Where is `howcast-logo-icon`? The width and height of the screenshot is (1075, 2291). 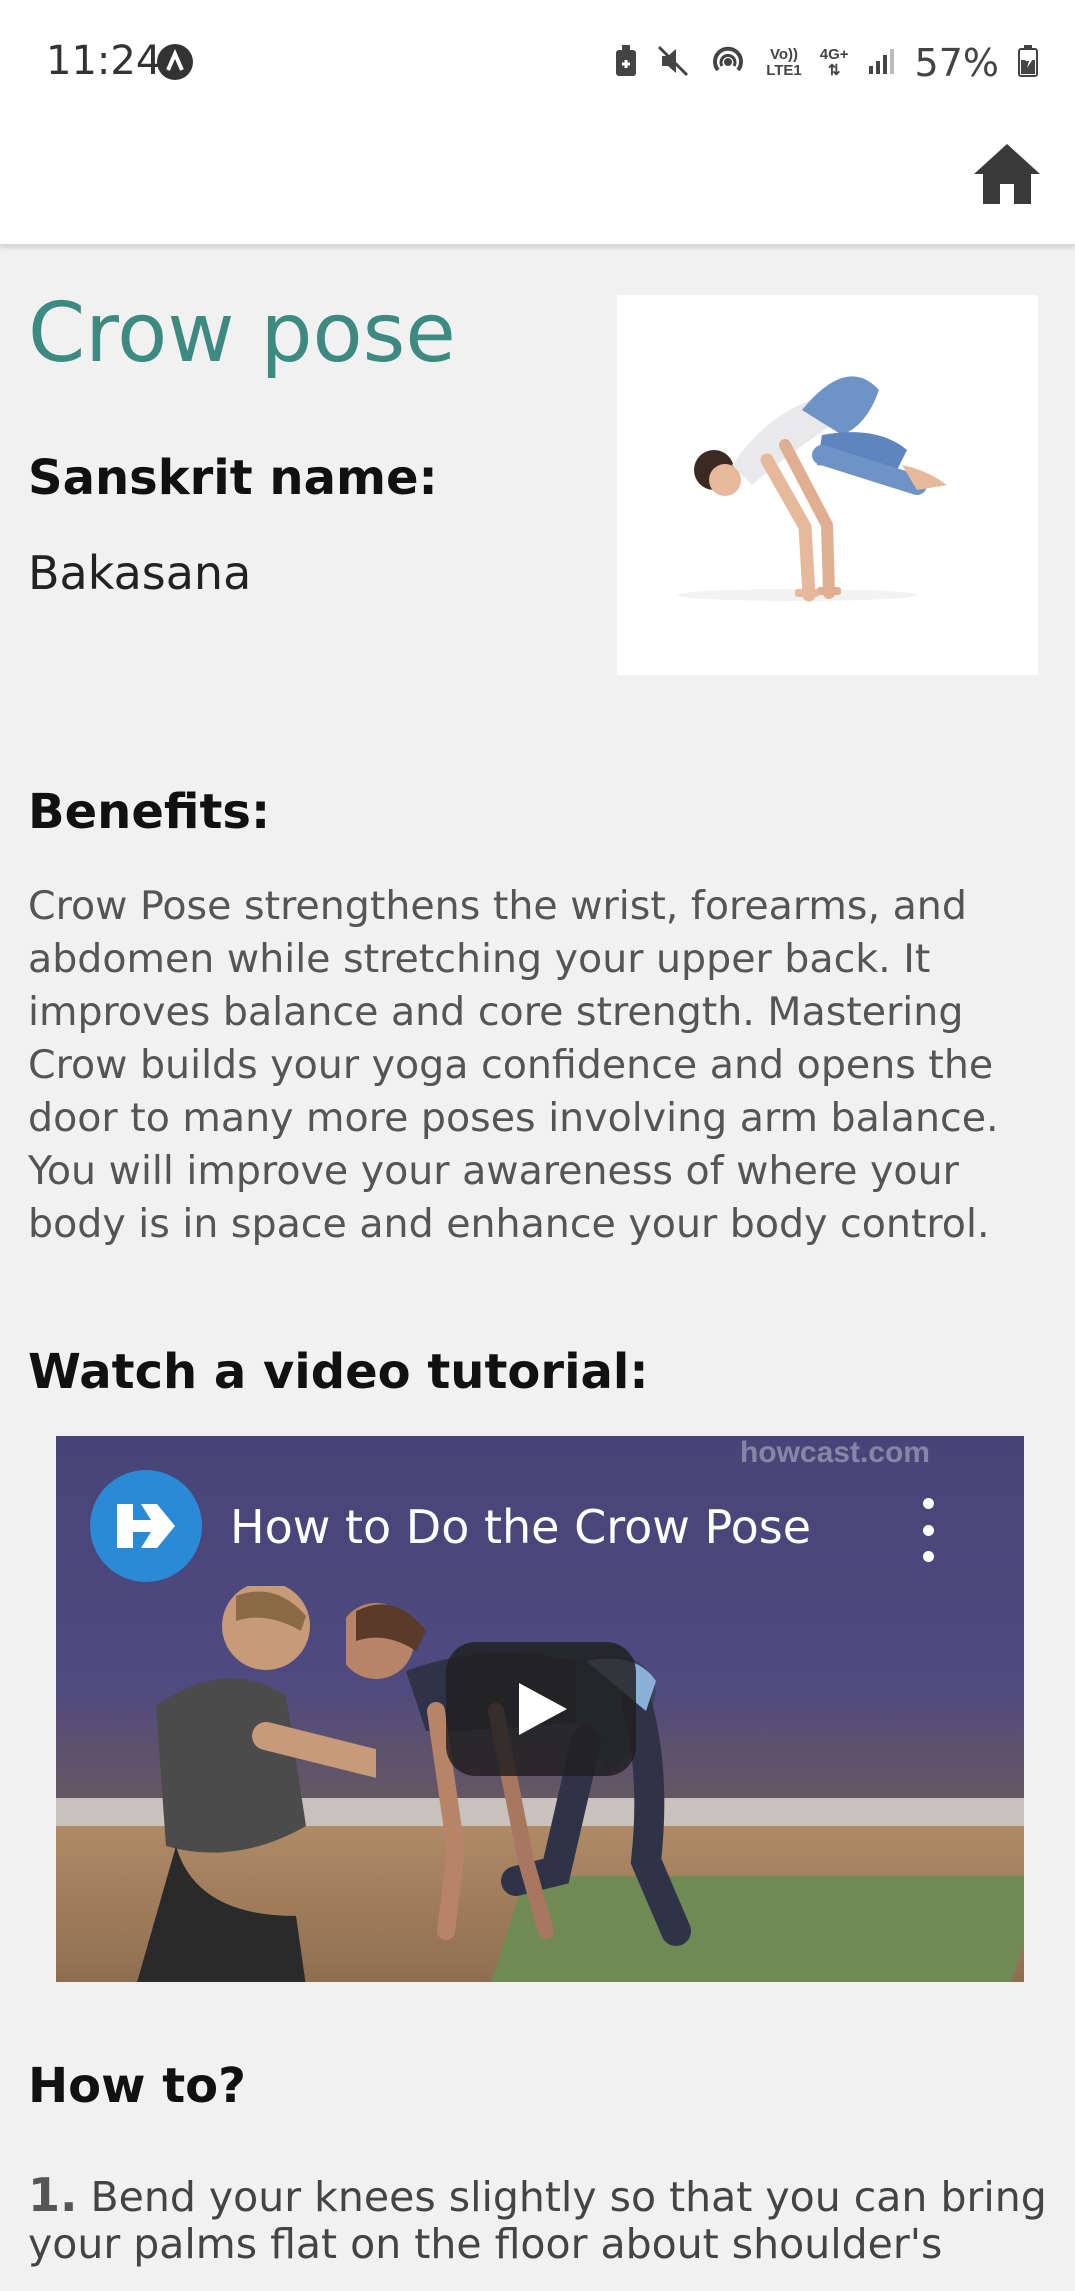 howcast-logo-icon is located at coordinates (146, 1526).